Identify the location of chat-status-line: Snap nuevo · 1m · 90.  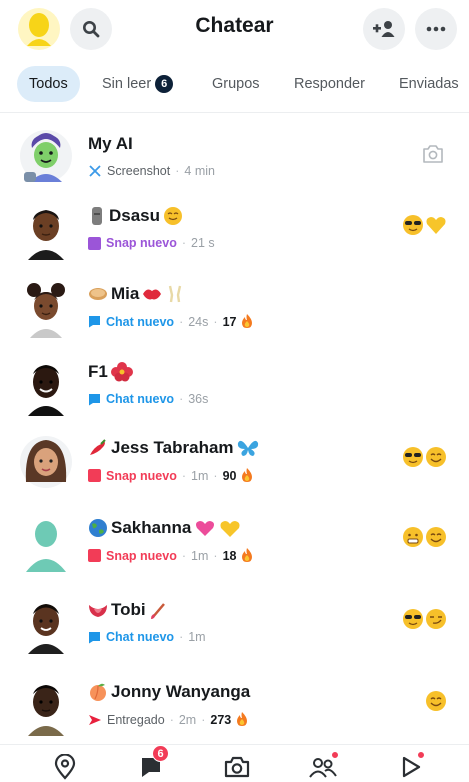
(170, 475).